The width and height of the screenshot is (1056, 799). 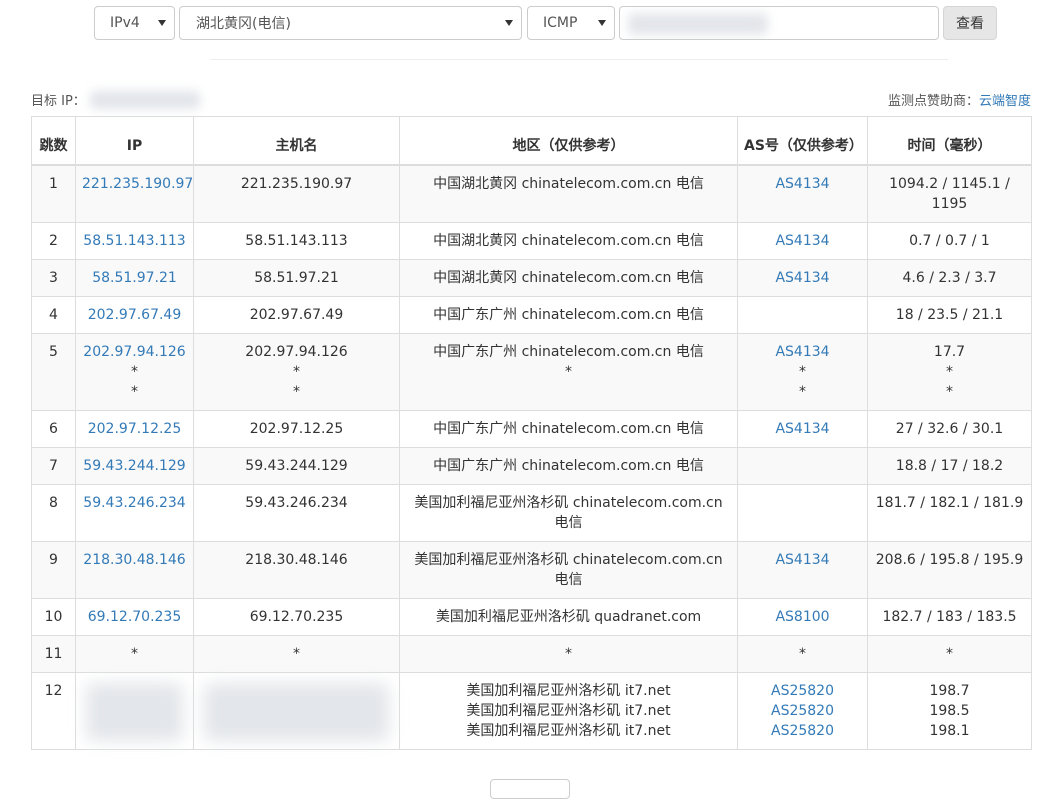 What do you see at coordinates (134, 141) in the screenshot?
I see `header-ip: IP` at bounding box center [134, 141].